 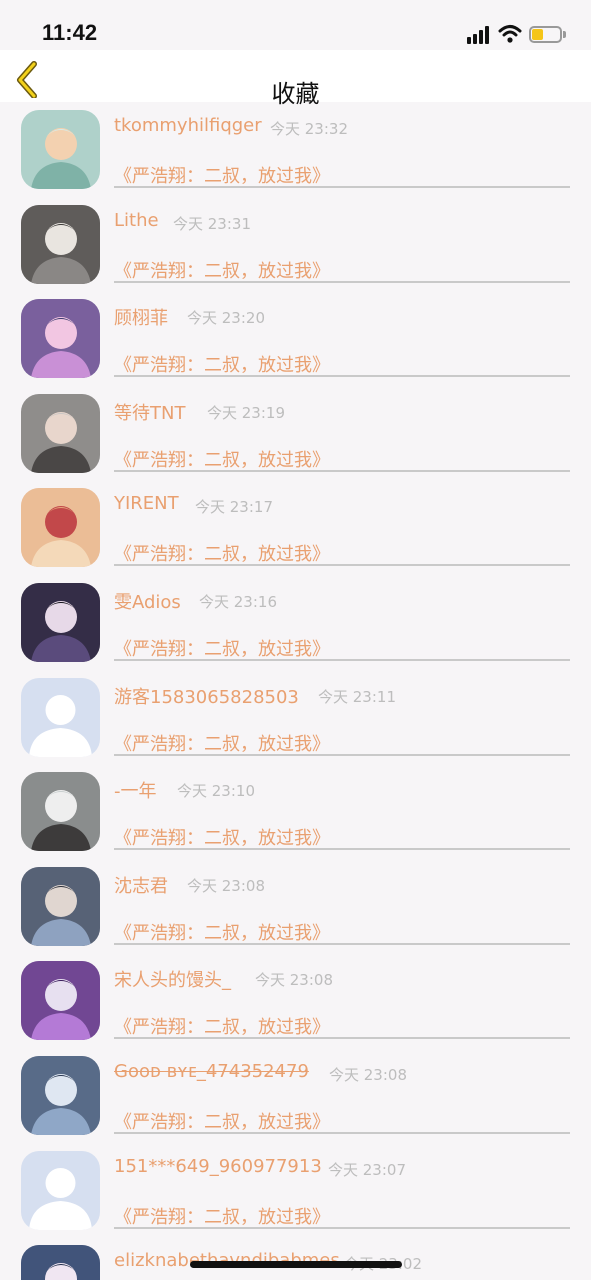 I want to click on wifi-icon, so click(x=510, y=34).